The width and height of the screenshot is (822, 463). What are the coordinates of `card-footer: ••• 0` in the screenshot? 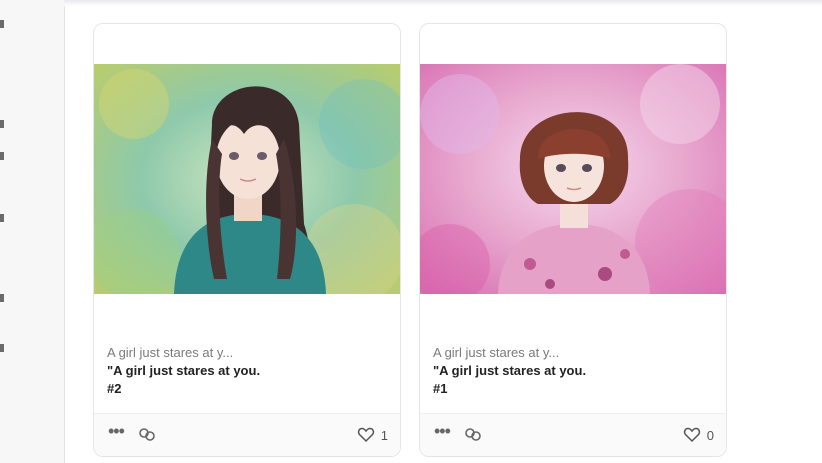 It's located at (573, 434).